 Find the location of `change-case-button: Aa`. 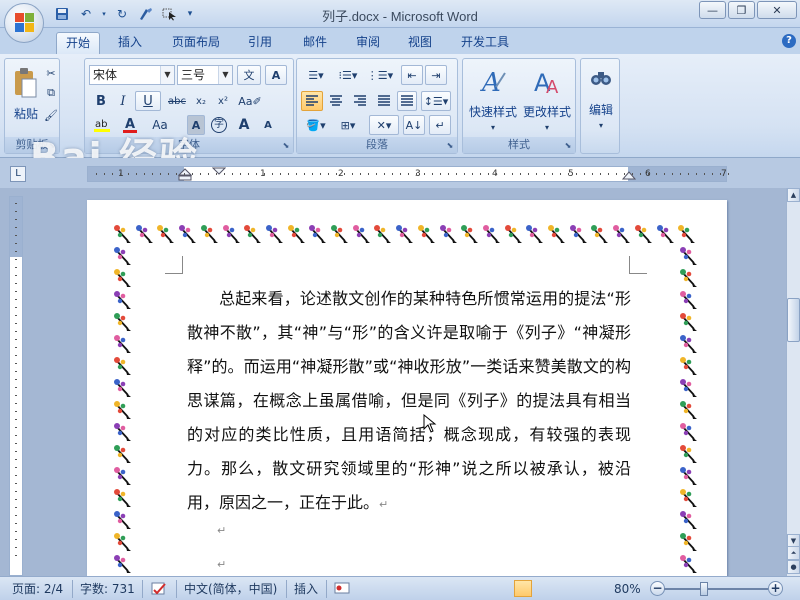

change-case-button: Aa is located at coordinates (160, 125).